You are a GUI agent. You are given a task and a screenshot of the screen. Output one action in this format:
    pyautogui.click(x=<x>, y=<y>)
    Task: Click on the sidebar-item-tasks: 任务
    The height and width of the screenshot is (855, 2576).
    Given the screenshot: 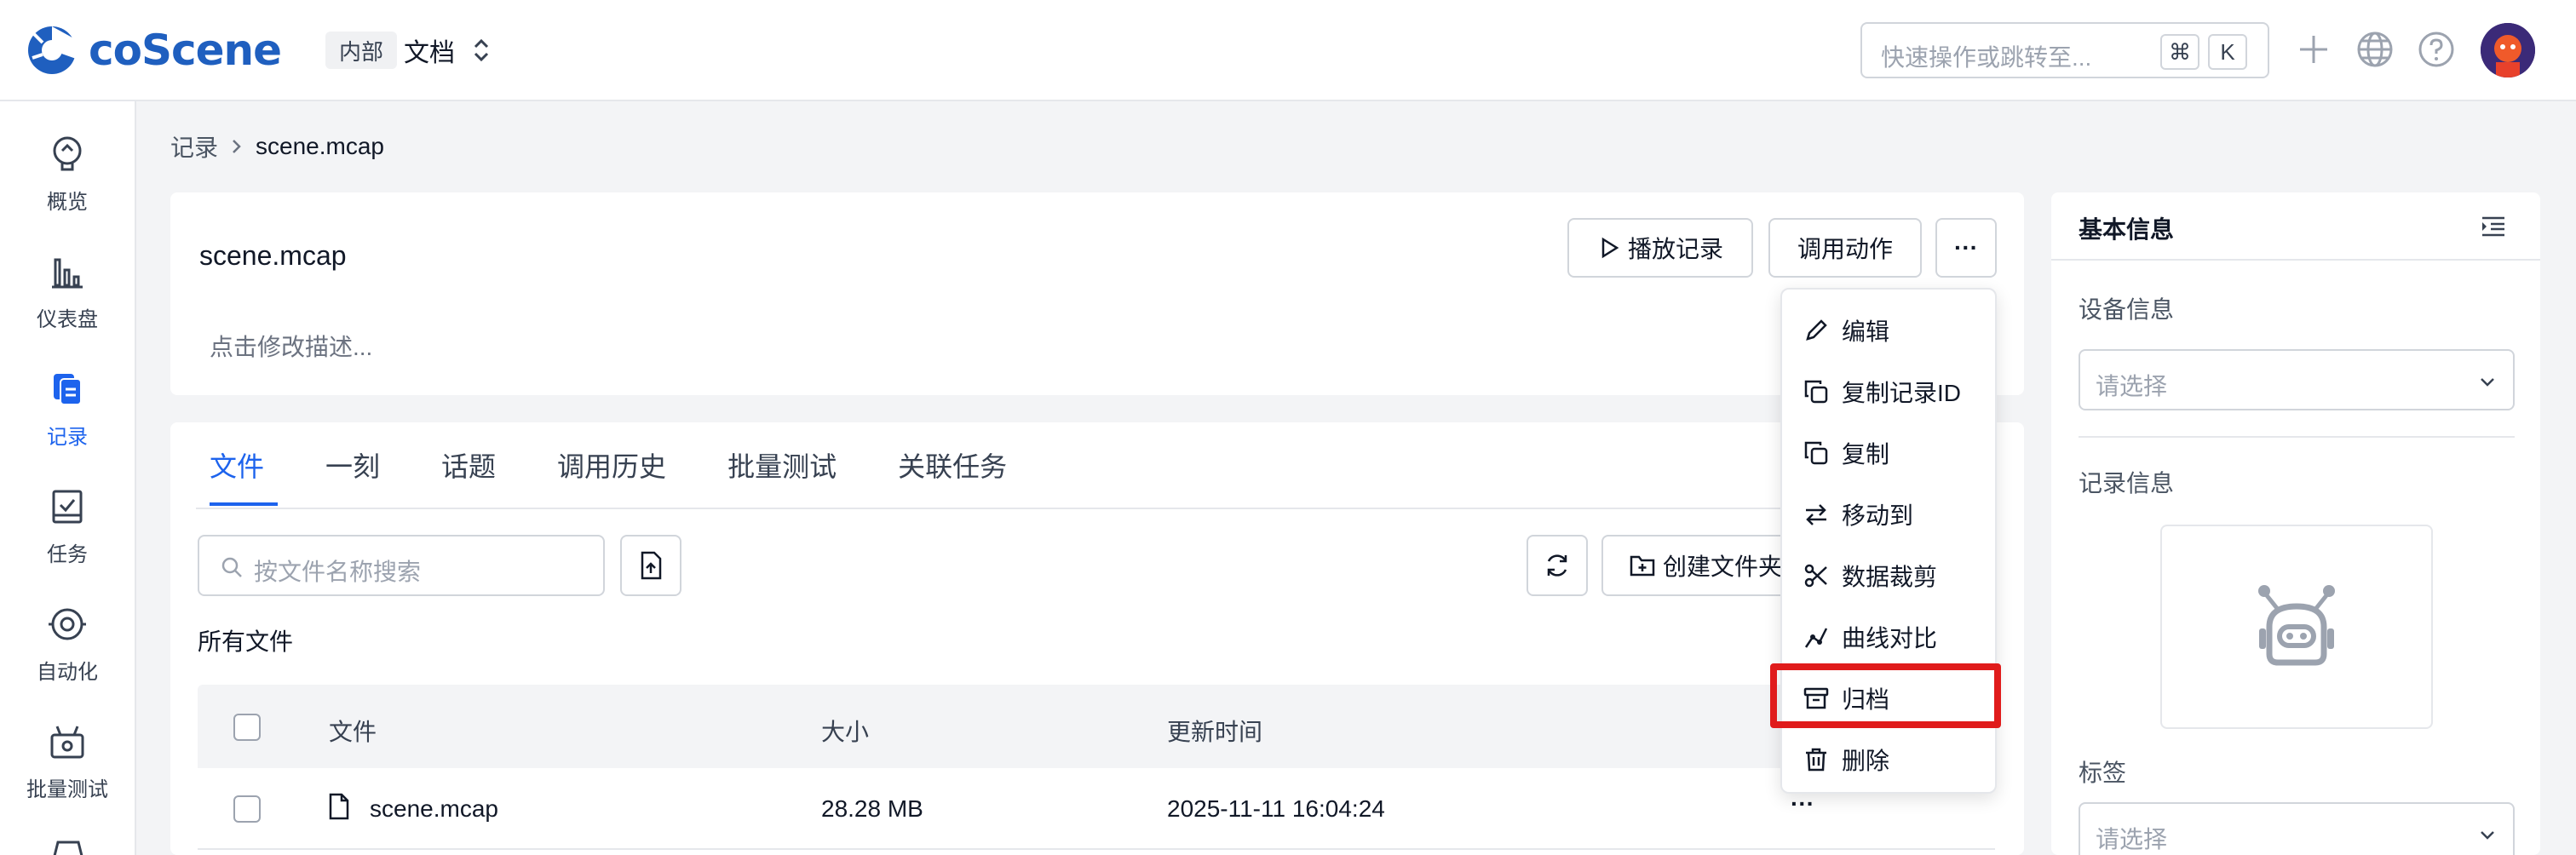 What is the action you would take?
    pyautogui.click(x=67, y=527)
    